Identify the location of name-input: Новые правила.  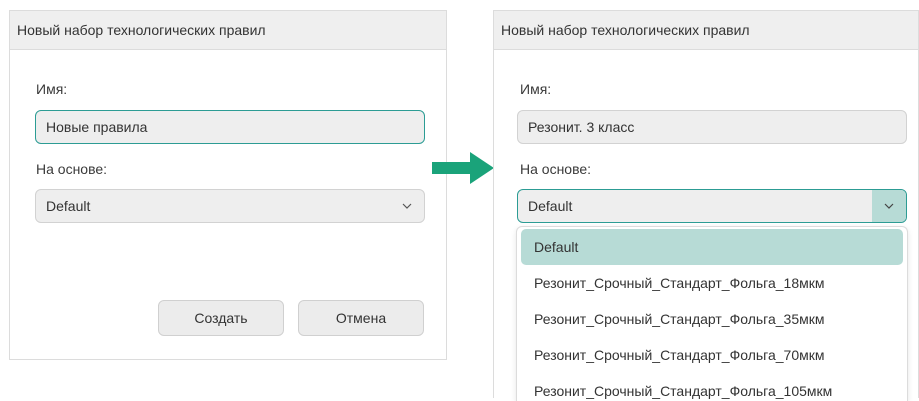
(230, 127).